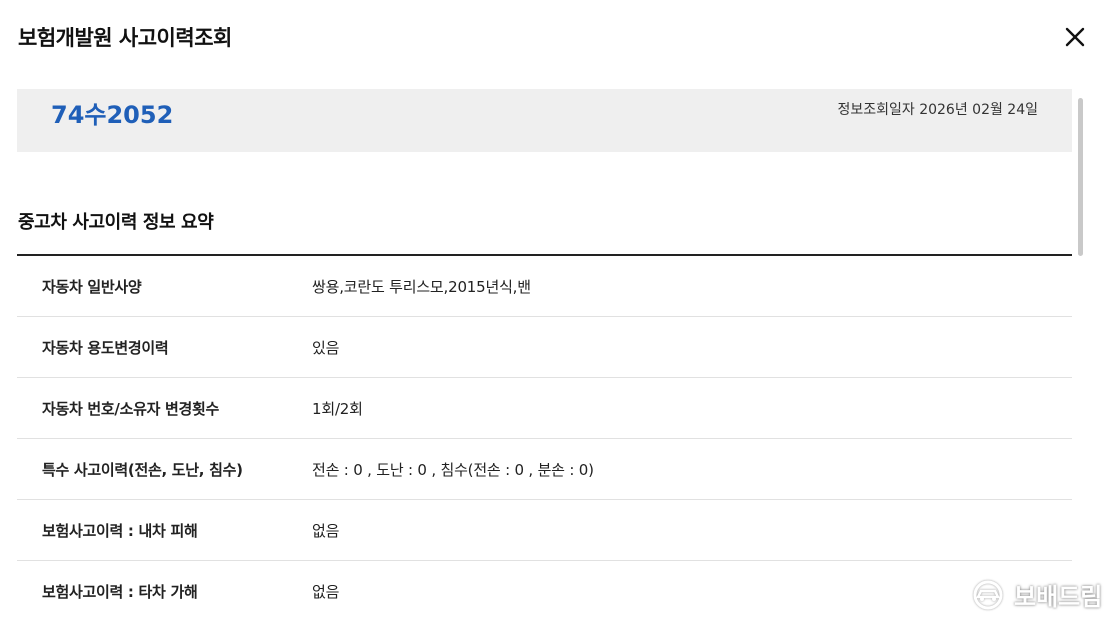 This screenshot has width=1120, height=622. What do you see at coordinates (337, 408) in the screenshot?
I see `row-value: 1회/2회` at bounding box center [337, 408].